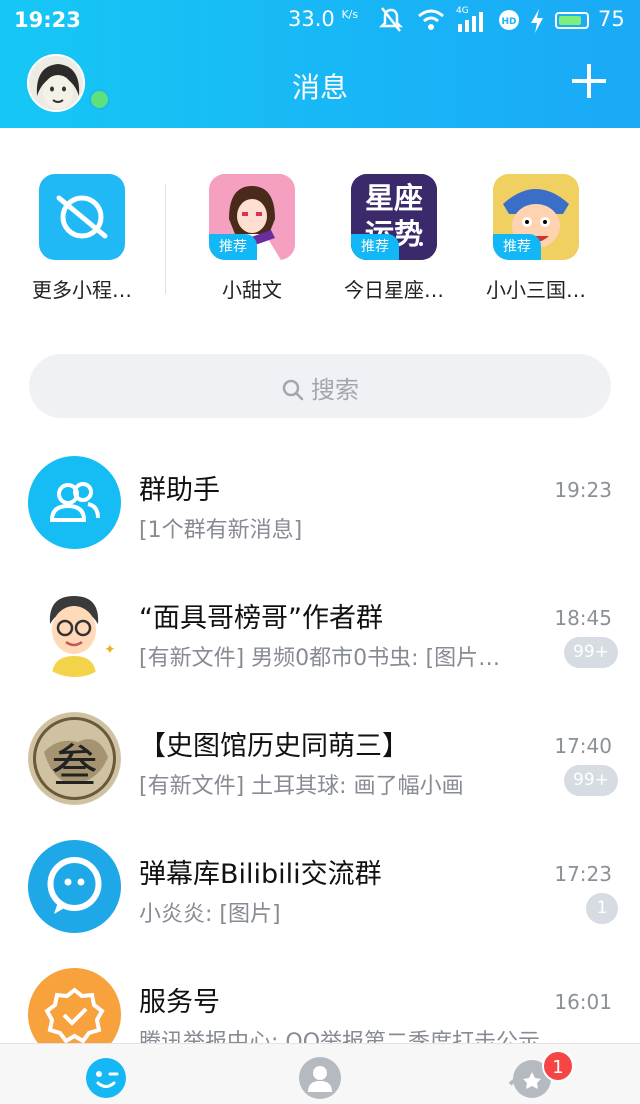  What do you see at coordinates (179, 490) in the screenshot?
I see `chat-name: 群助手` at bounding box center [179, 490].